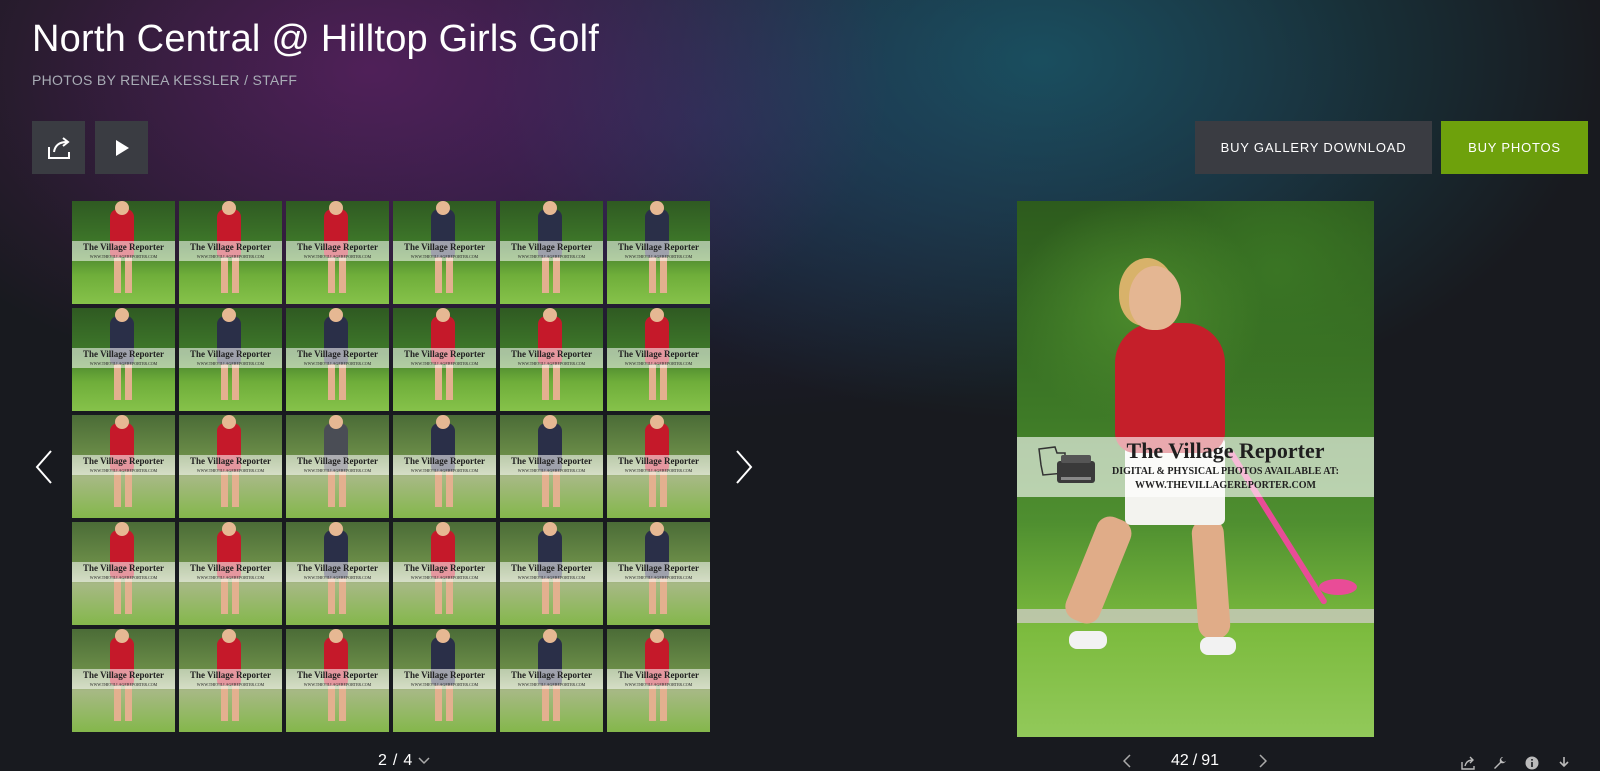 This screenshot has width=1600, height=771. I want to click on photo-tools, so click(1516, 763).